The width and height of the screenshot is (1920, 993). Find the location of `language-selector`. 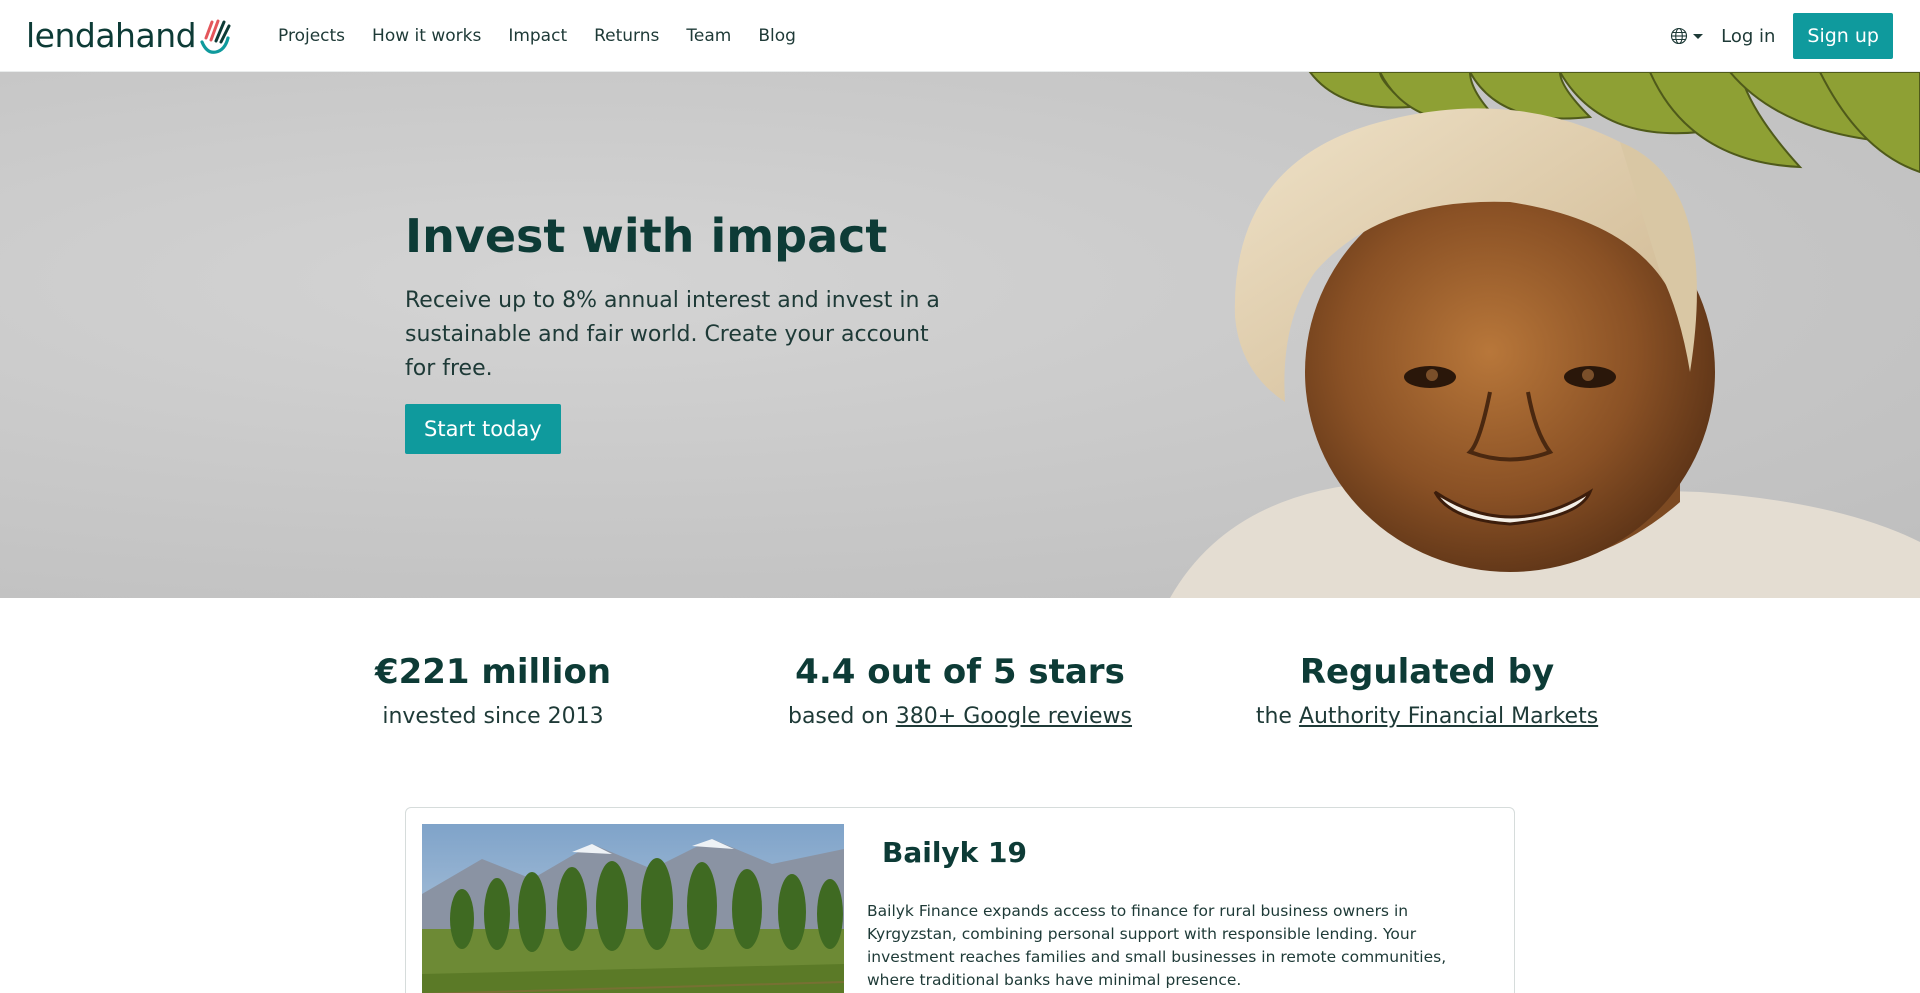

language-selector is located at coordinates (1687, 36).